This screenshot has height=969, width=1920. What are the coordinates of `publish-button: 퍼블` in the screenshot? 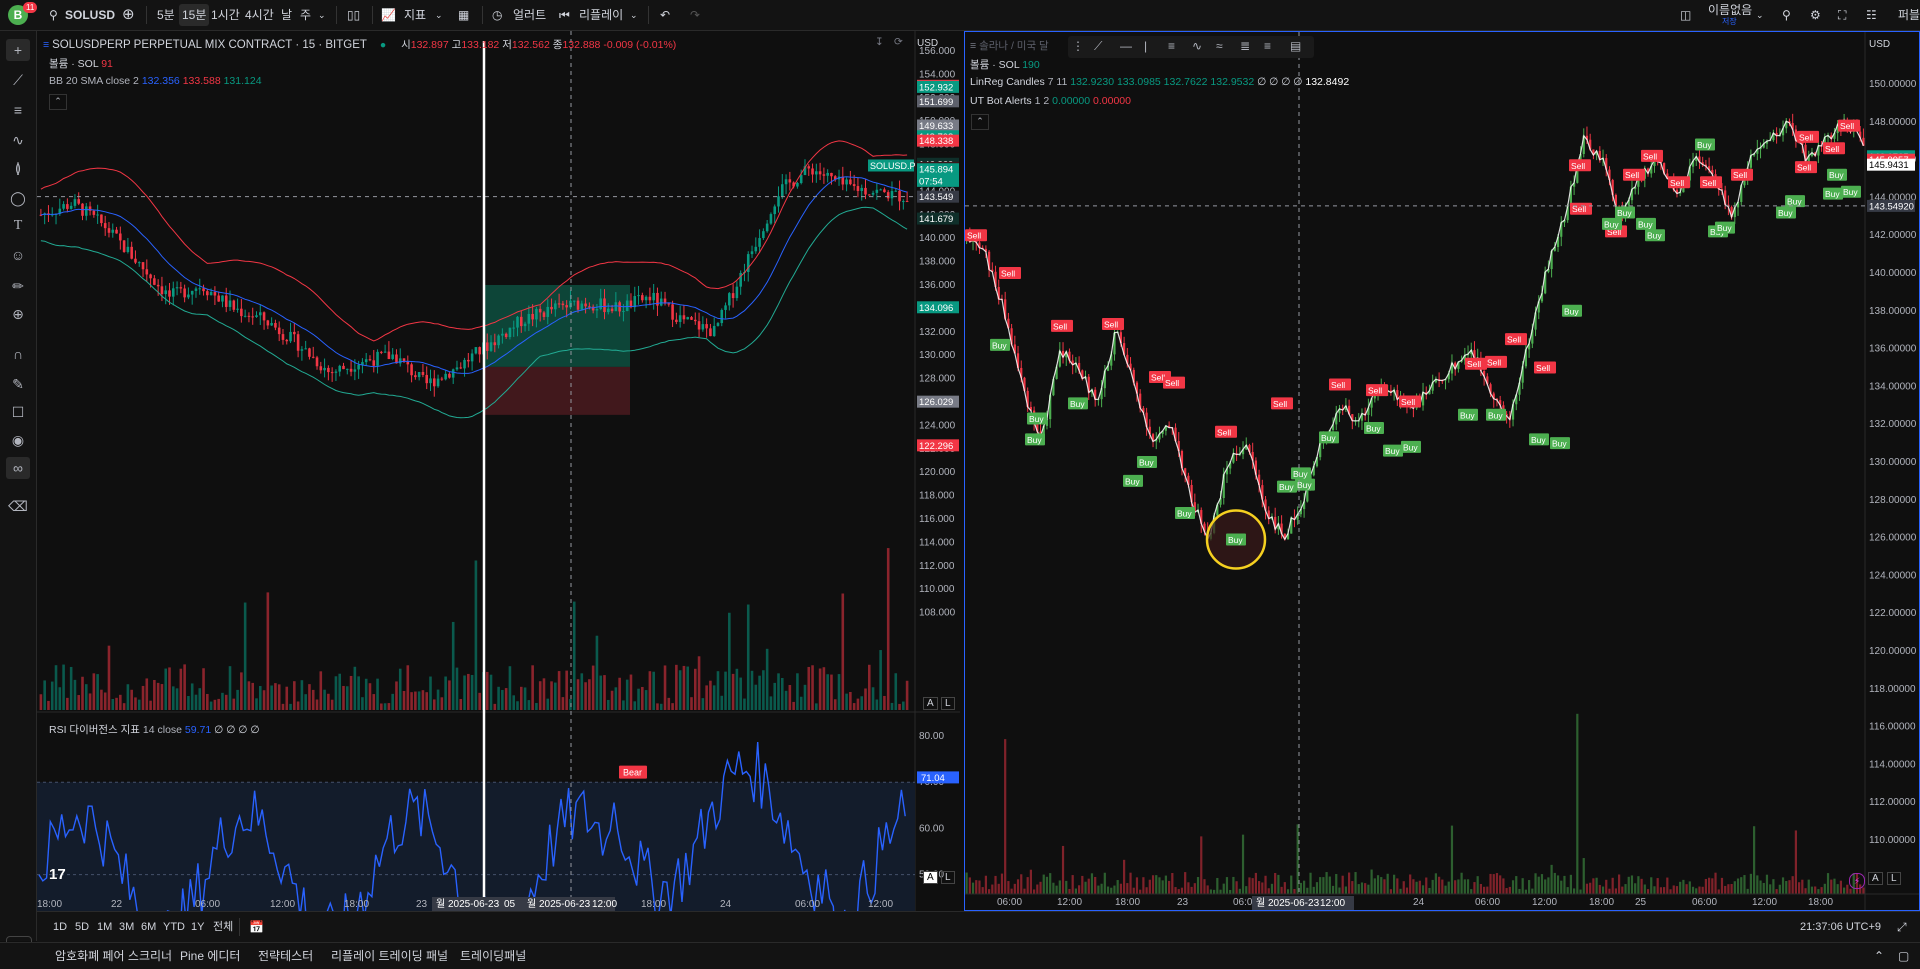 It's located at (1909, 15).